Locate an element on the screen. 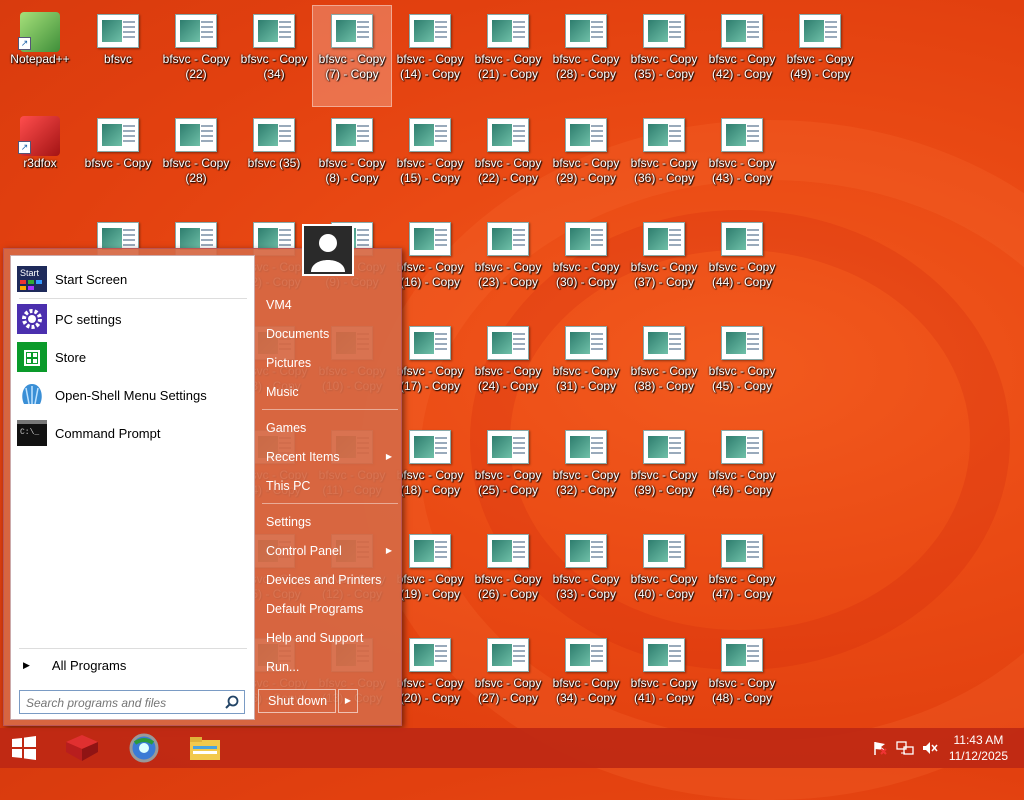  desktop-icon-label: bfsvc - Copy (7) - Copy is located at coordinates (352, 66).